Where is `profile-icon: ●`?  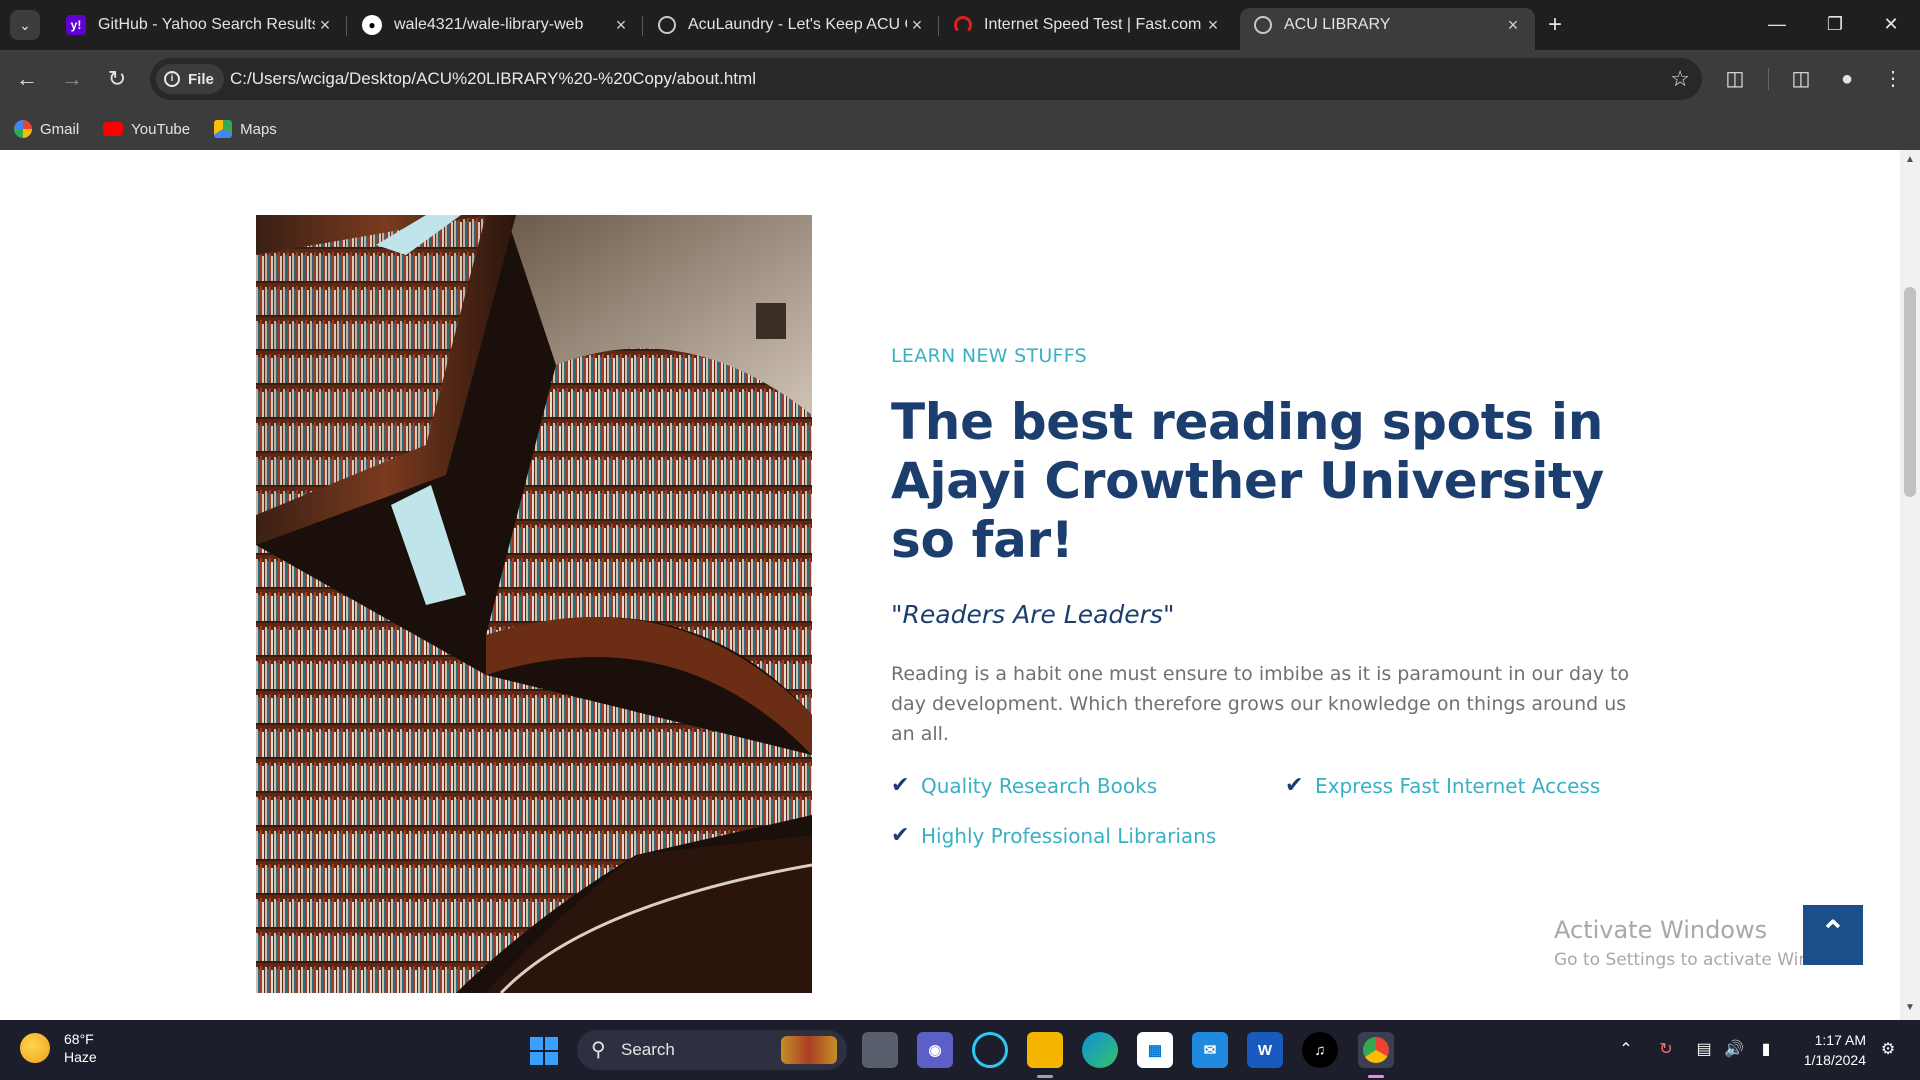 profile-icon: ● is located at coordinates (1847, 79).